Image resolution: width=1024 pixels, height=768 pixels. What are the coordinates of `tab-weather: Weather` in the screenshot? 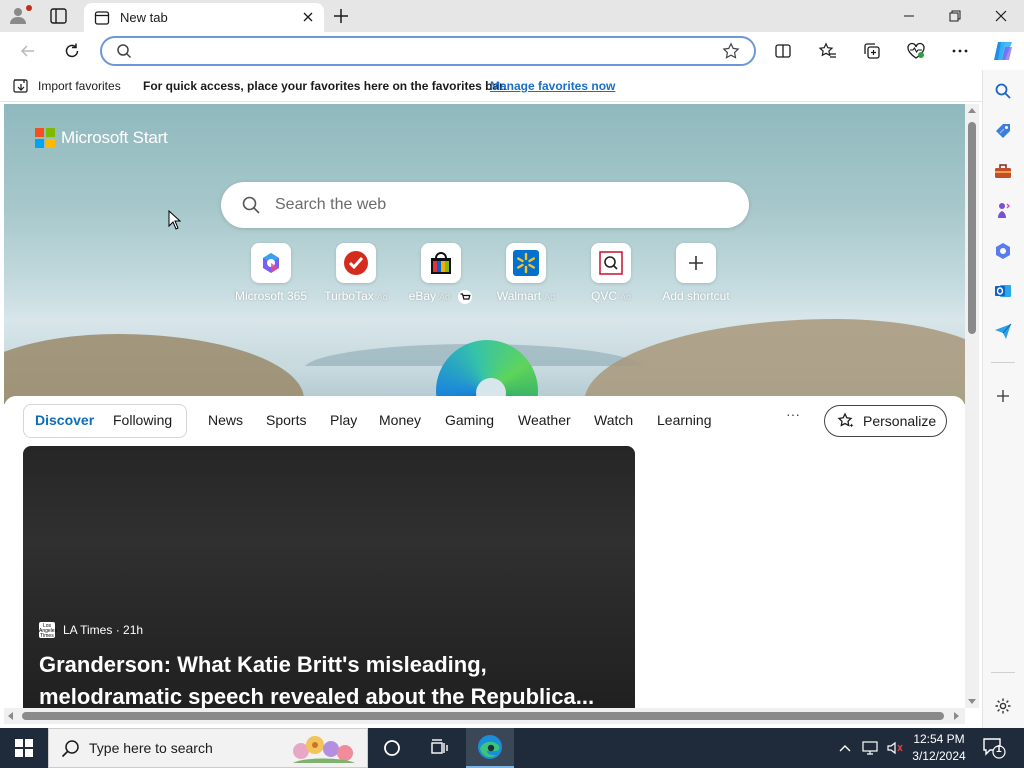 It's located at (544, 420).